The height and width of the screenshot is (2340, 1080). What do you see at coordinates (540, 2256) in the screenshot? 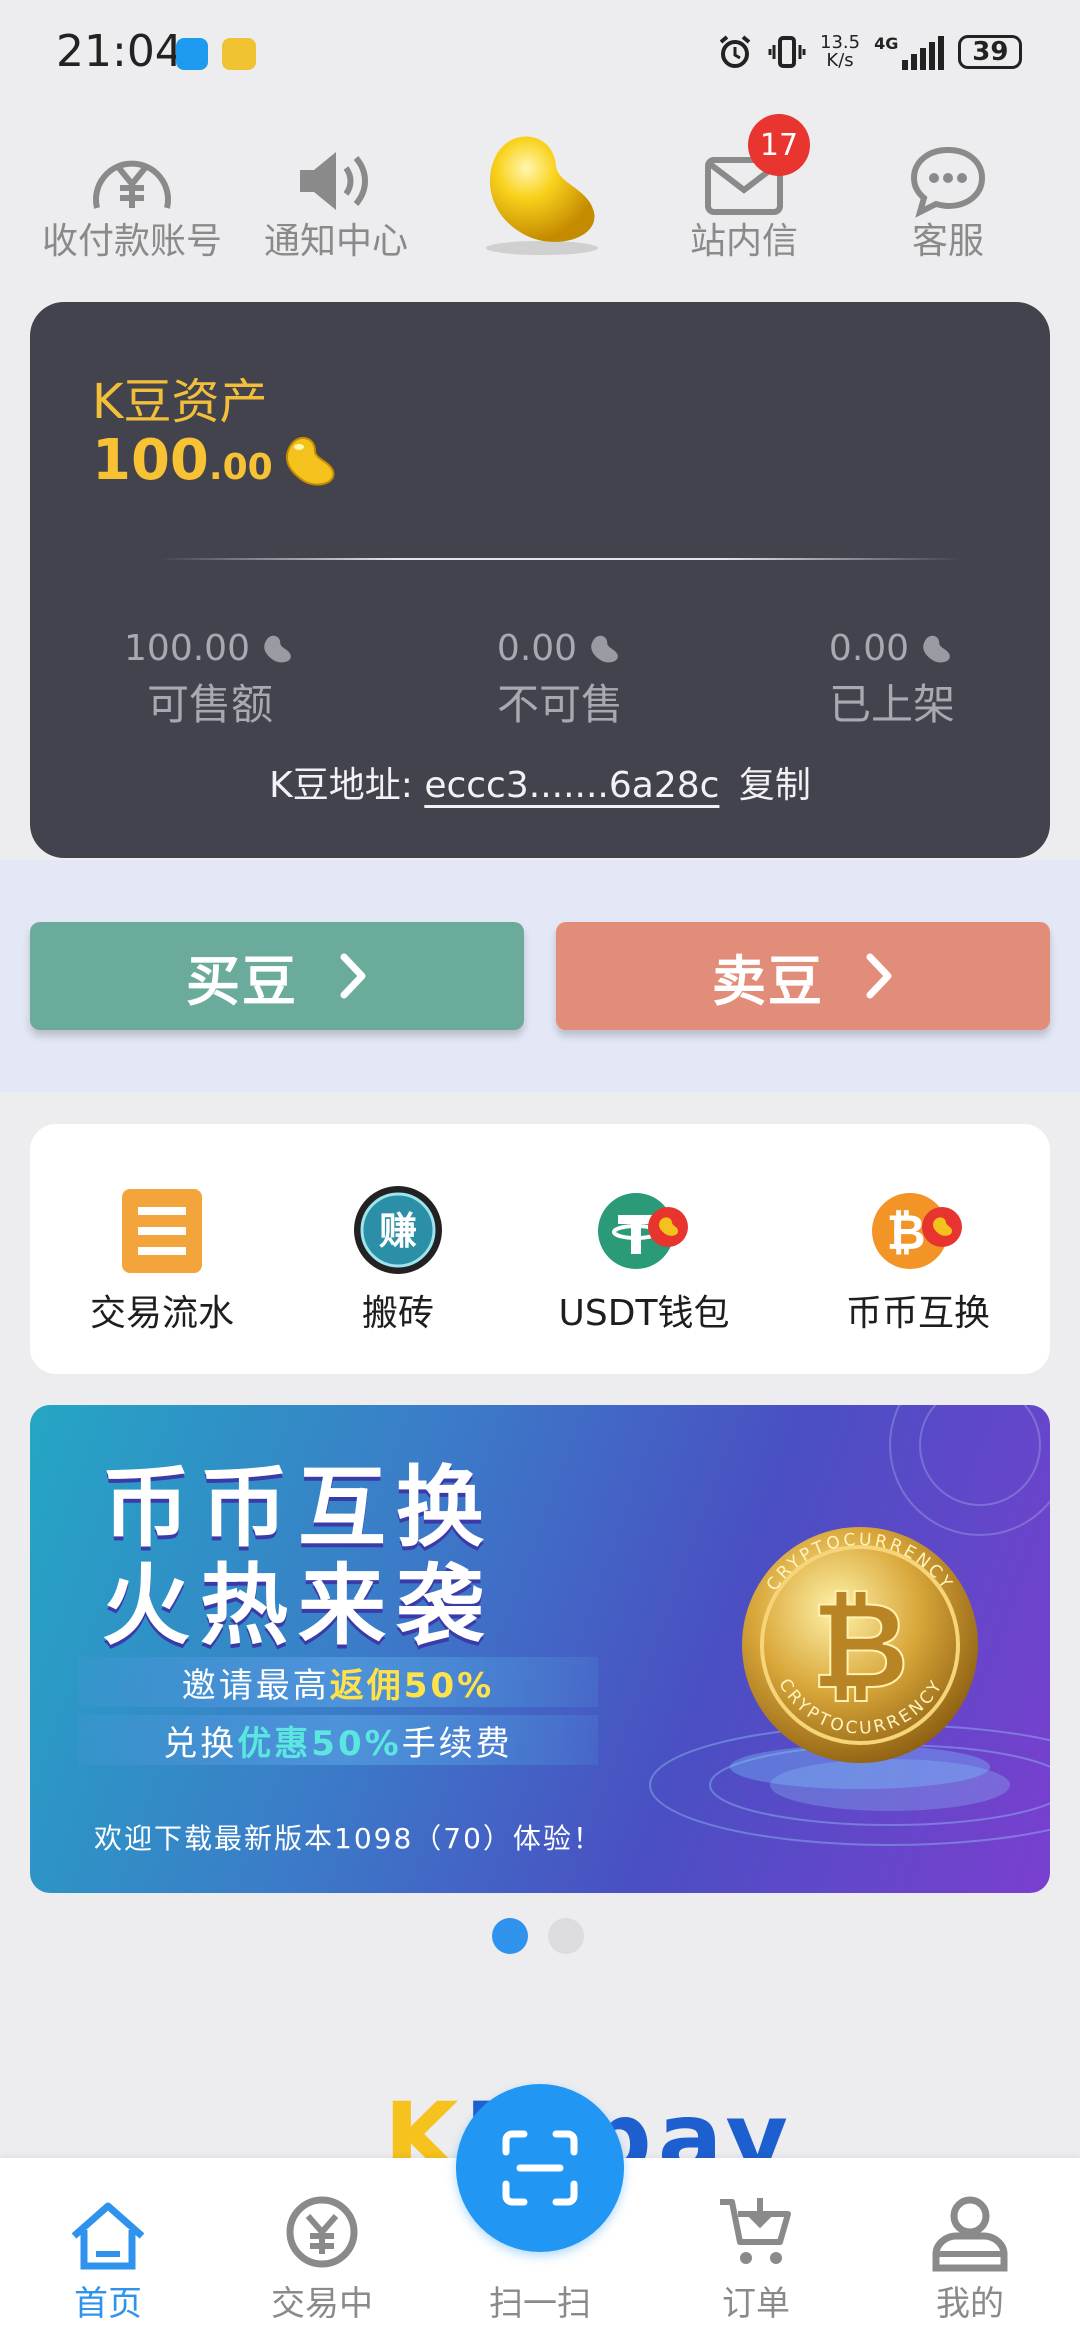
I see `nav-scan: 扫一扫` at bounding box center [540, 2256].